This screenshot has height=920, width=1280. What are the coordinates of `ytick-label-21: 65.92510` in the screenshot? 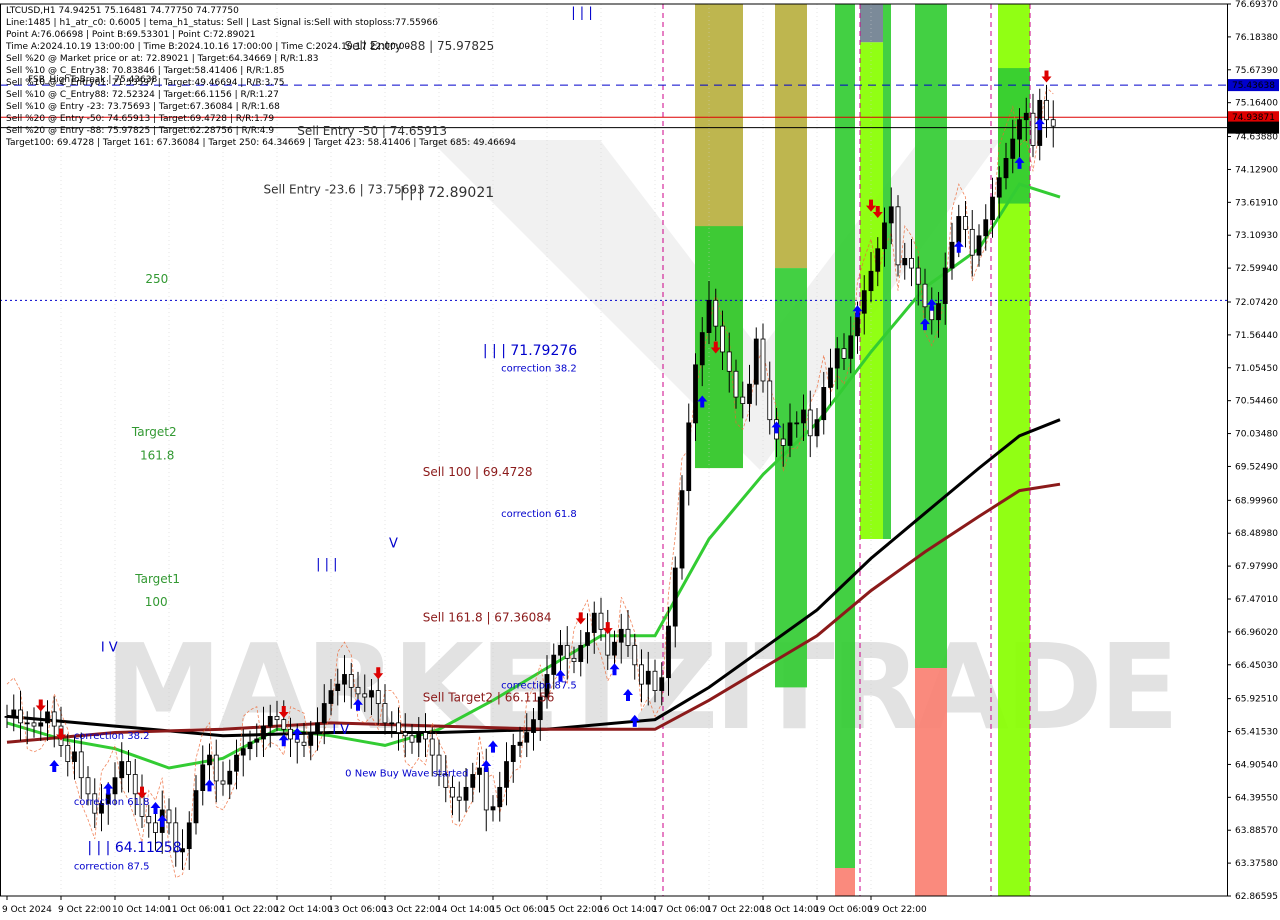 It's located at (1256, 700).